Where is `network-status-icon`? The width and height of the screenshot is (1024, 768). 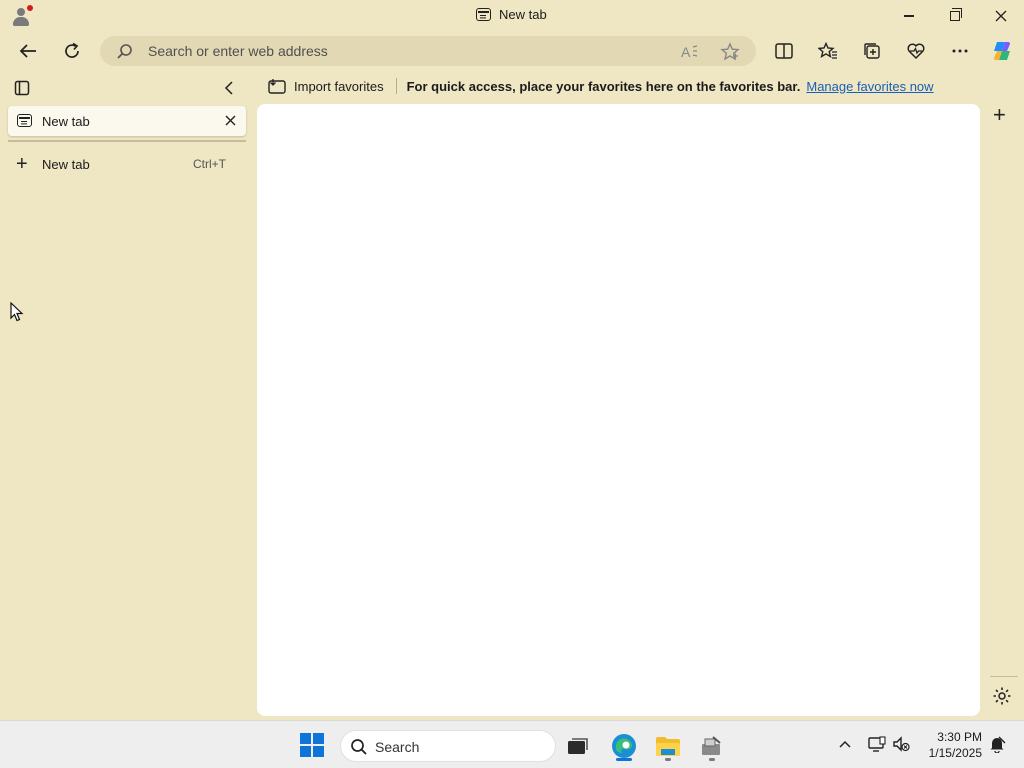 network-status-icon is located at coordinates (877, 744).